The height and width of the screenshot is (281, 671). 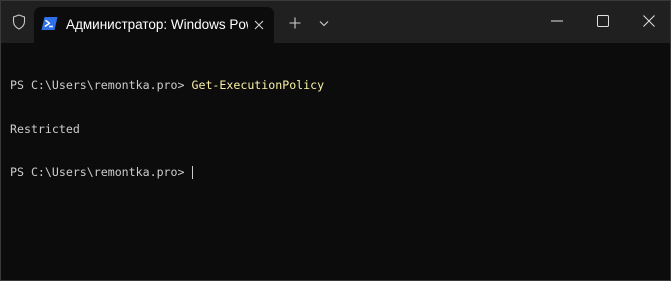 What do you see at coordinates (335, 22) in the screenshot?
I see `title-bar: Администратор: Windows PowerShell` at bounding box center [335, 22].